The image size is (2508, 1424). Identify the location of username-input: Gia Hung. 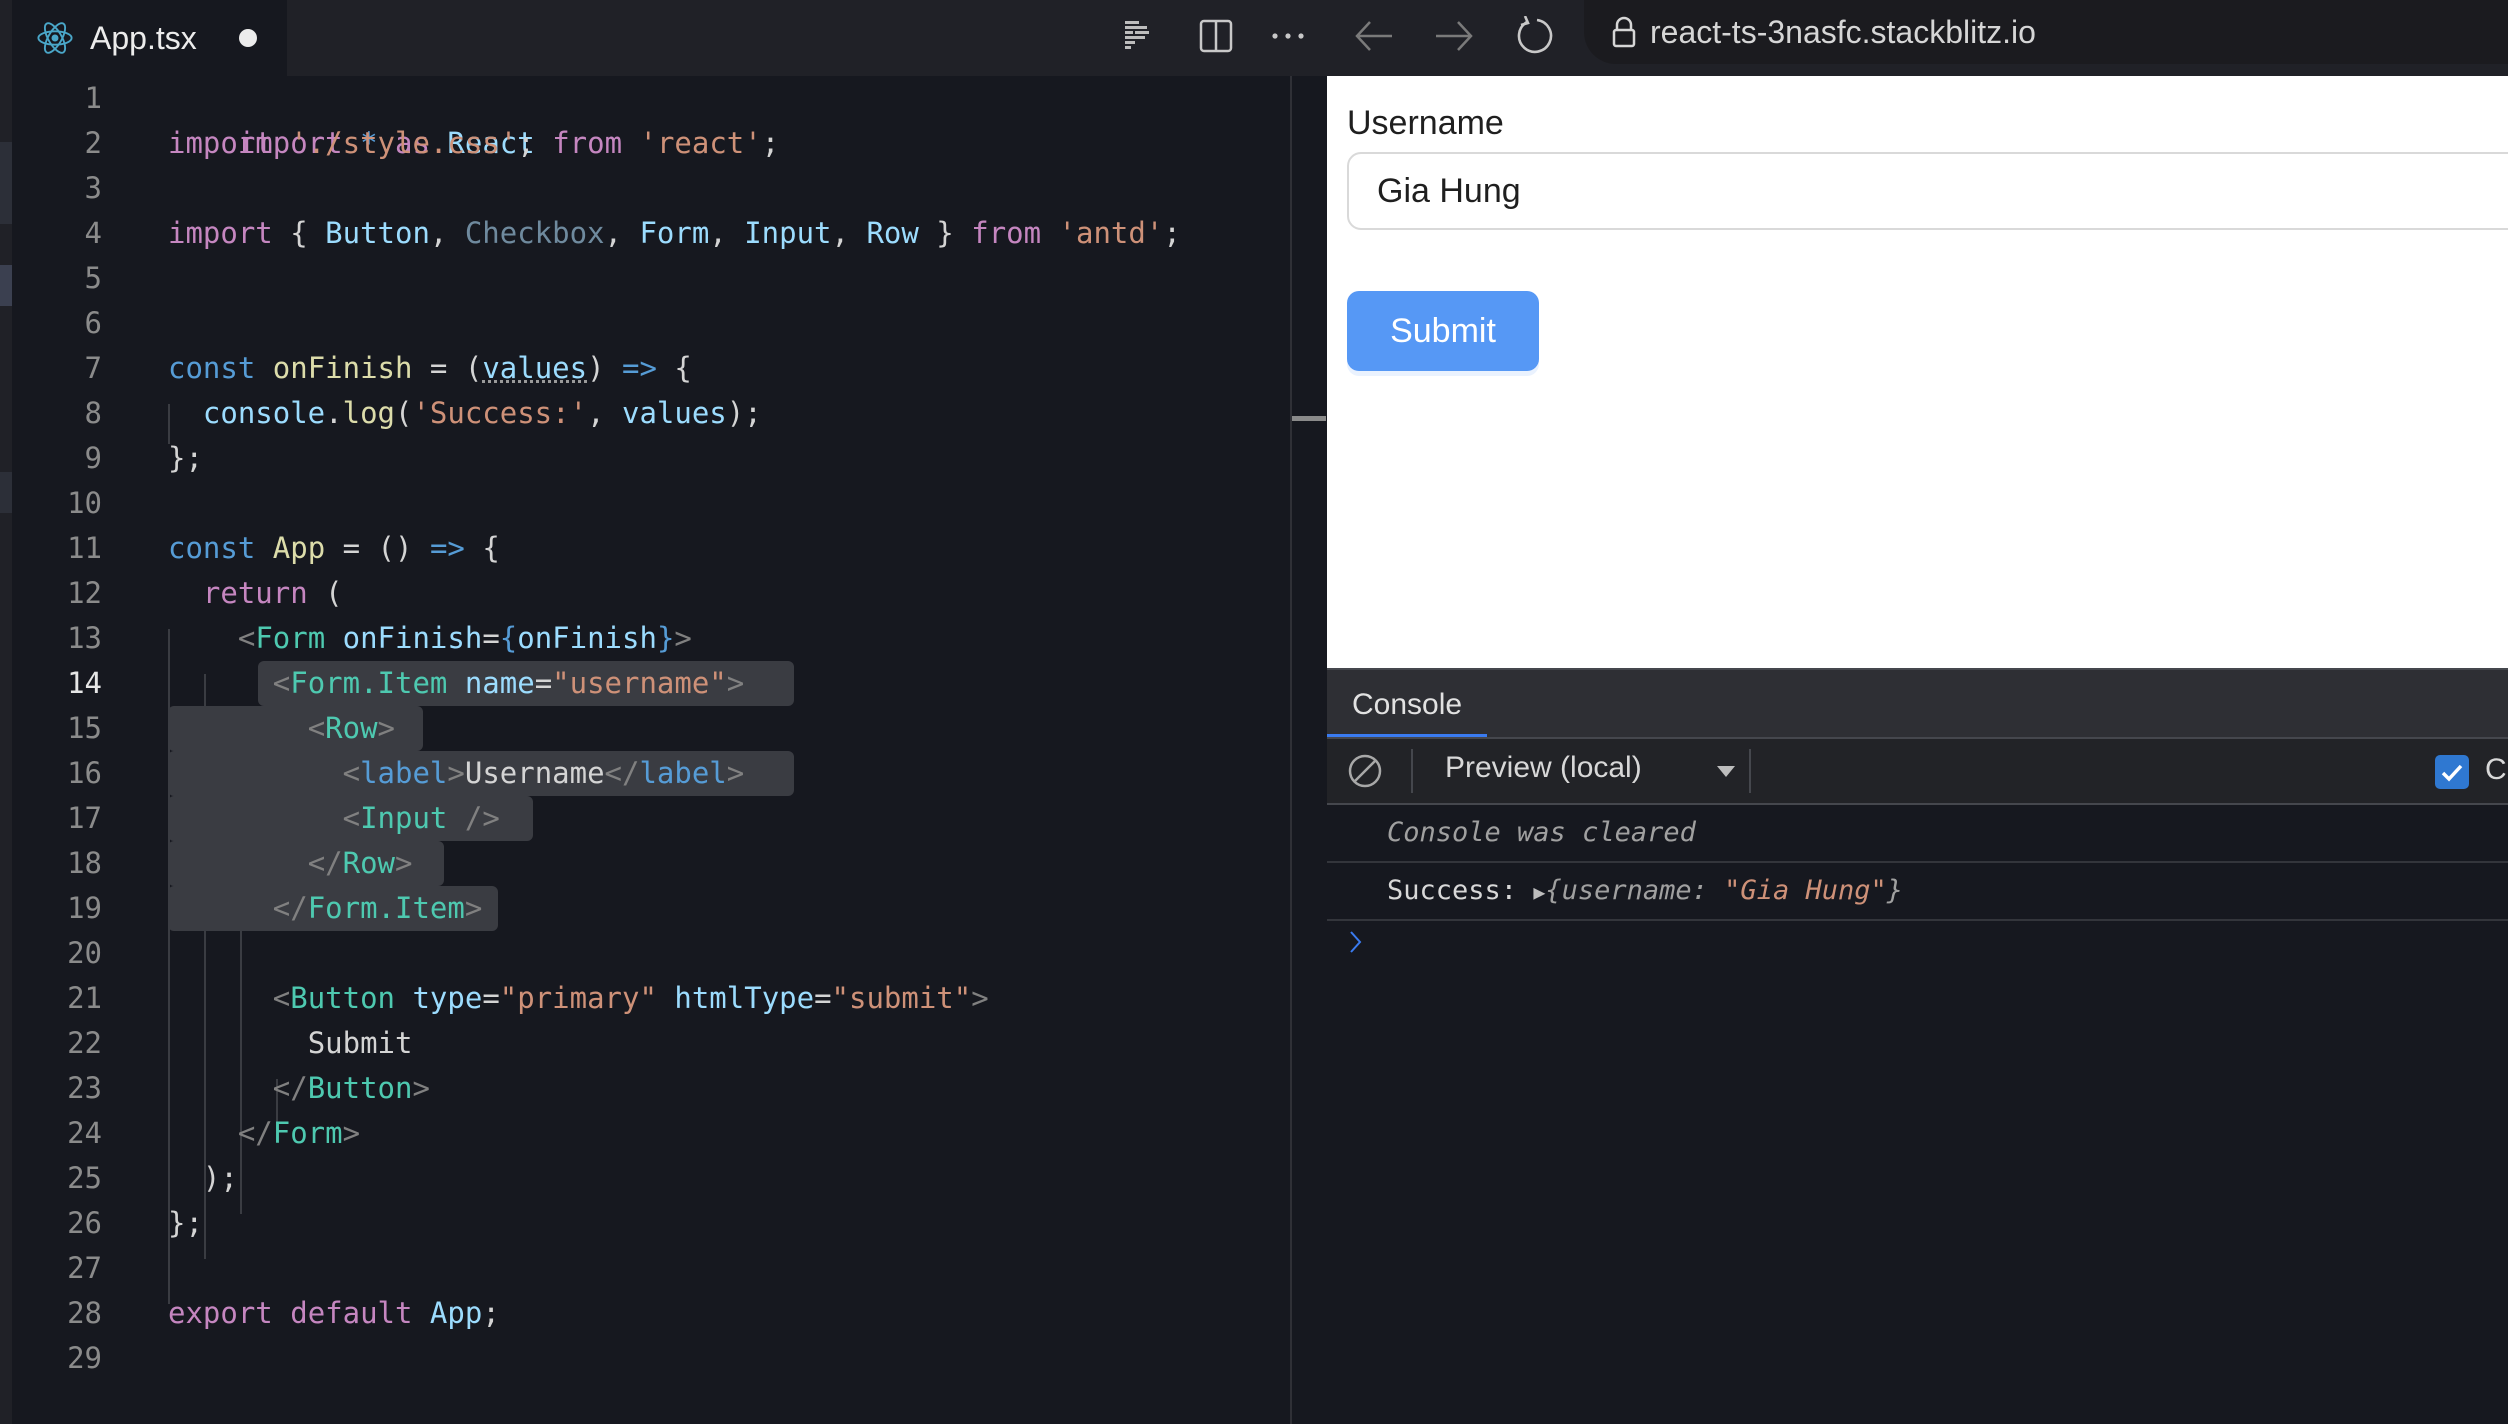
(1927, 191).